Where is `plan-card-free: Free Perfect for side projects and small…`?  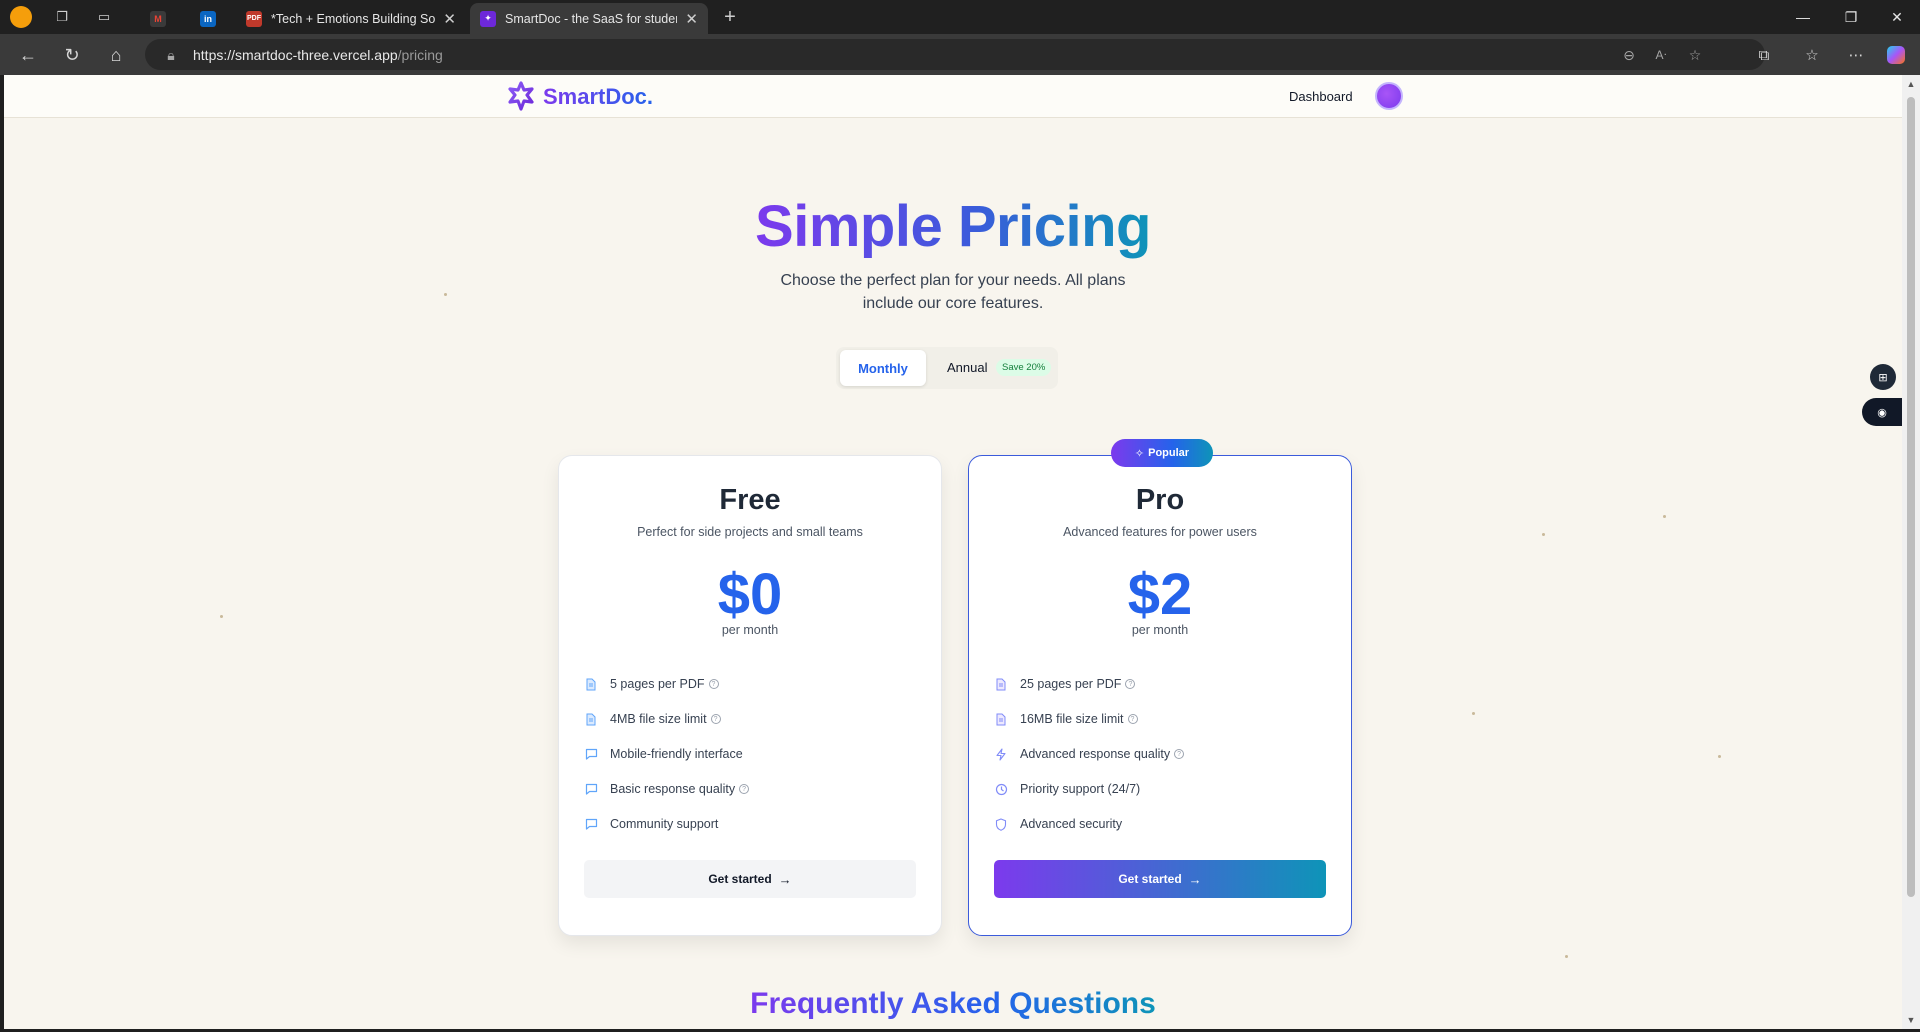
plan-card-free: Free Perfect for side projects and small… is located at coordinates (750, 695).